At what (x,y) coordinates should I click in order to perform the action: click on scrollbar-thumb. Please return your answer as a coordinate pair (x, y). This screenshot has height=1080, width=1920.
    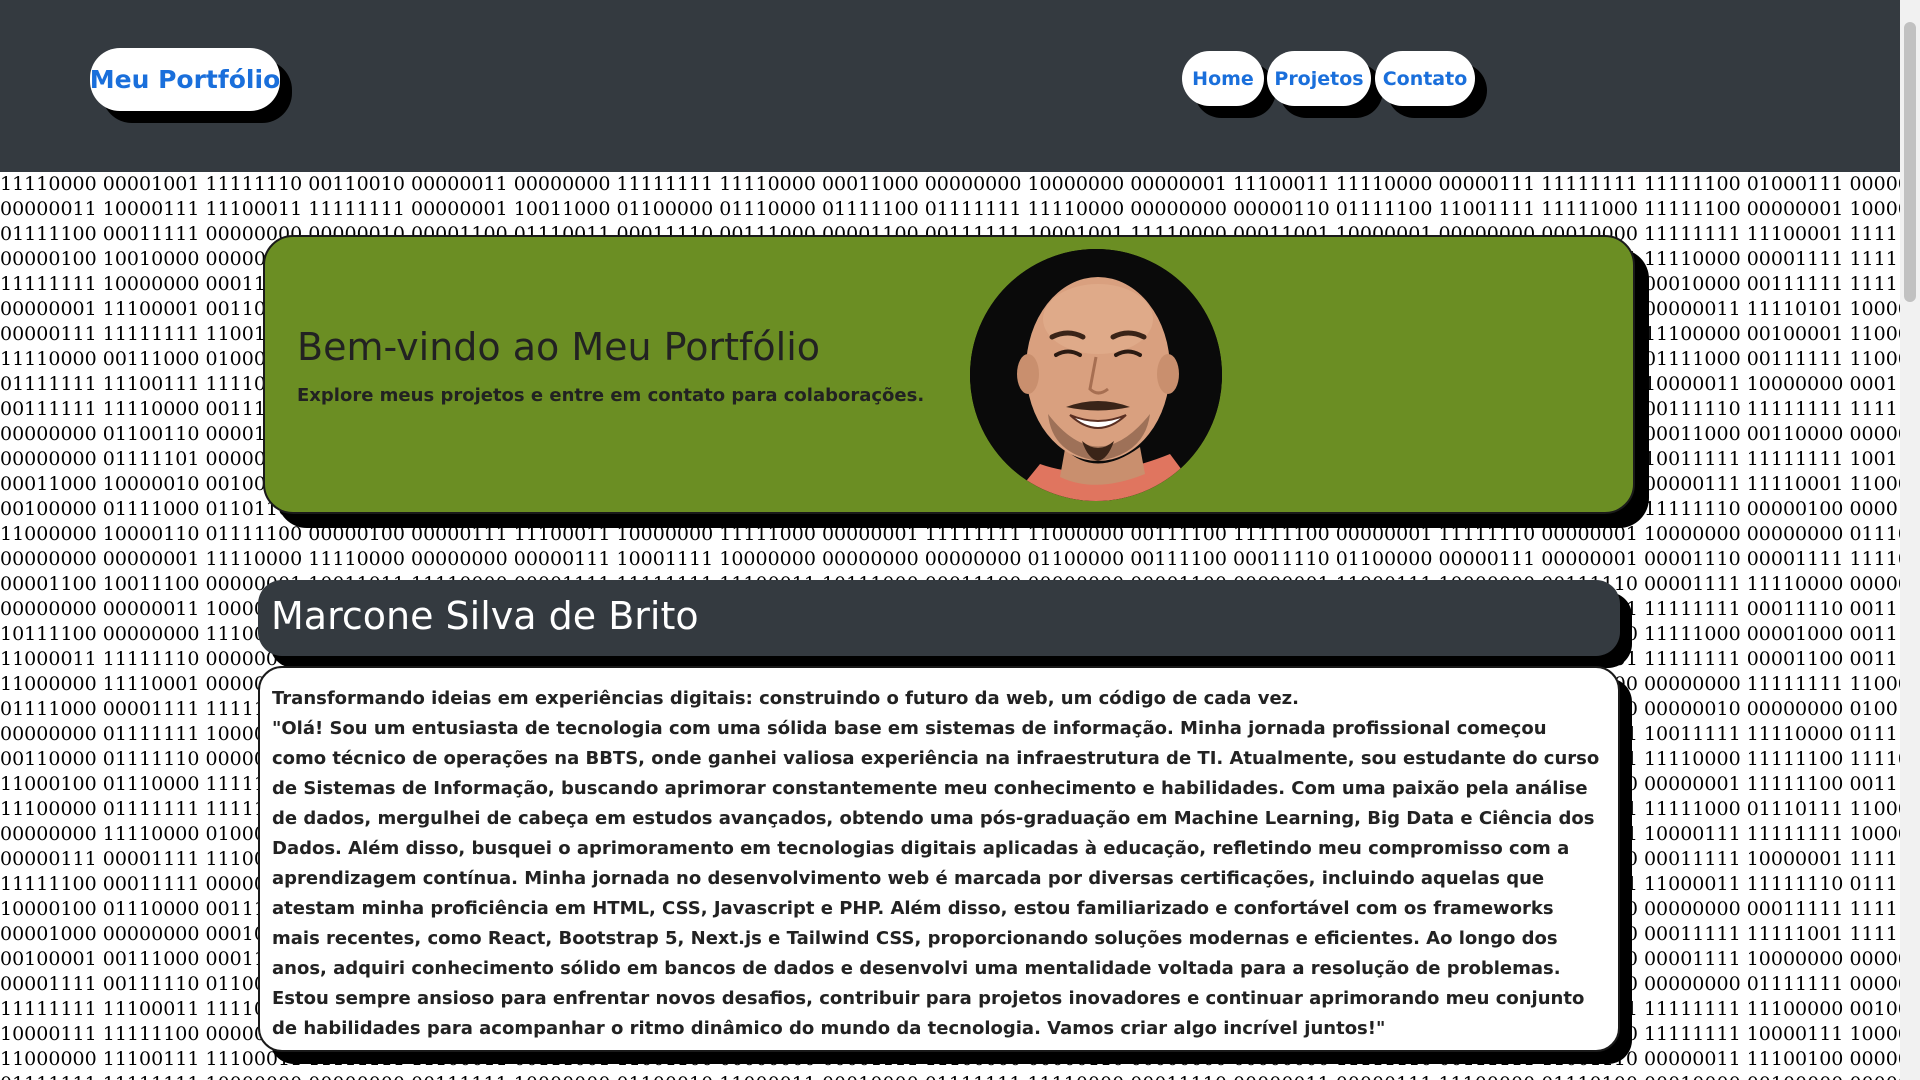
    Looking at the image, I should click on (1910, 162).